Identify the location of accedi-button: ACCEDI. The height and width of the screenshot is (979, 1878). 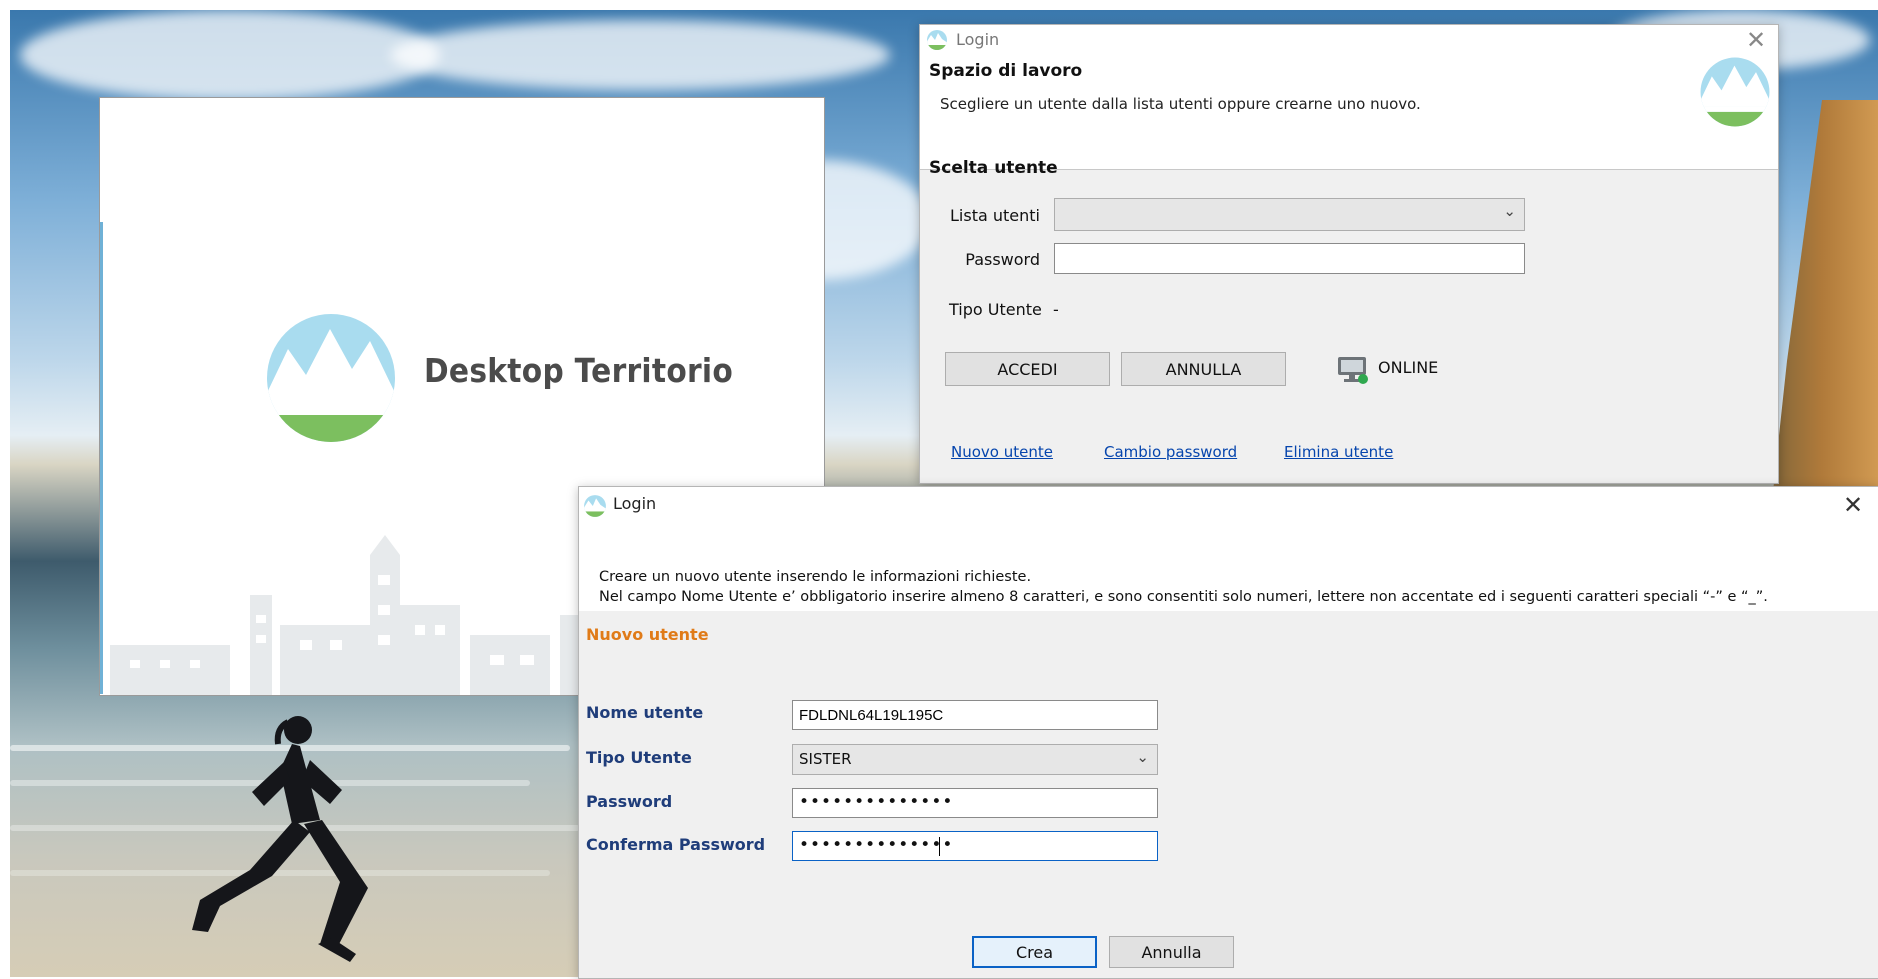
(1027, 369).